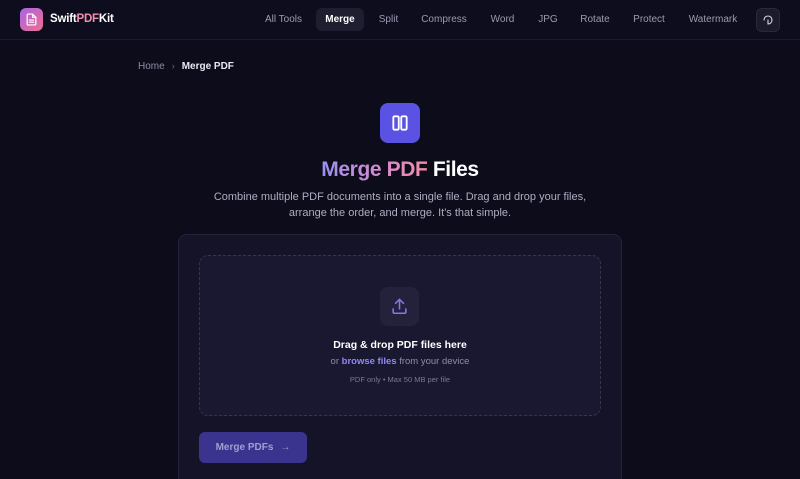  I want to click on nav-protect: Protect, so click(649, 19).